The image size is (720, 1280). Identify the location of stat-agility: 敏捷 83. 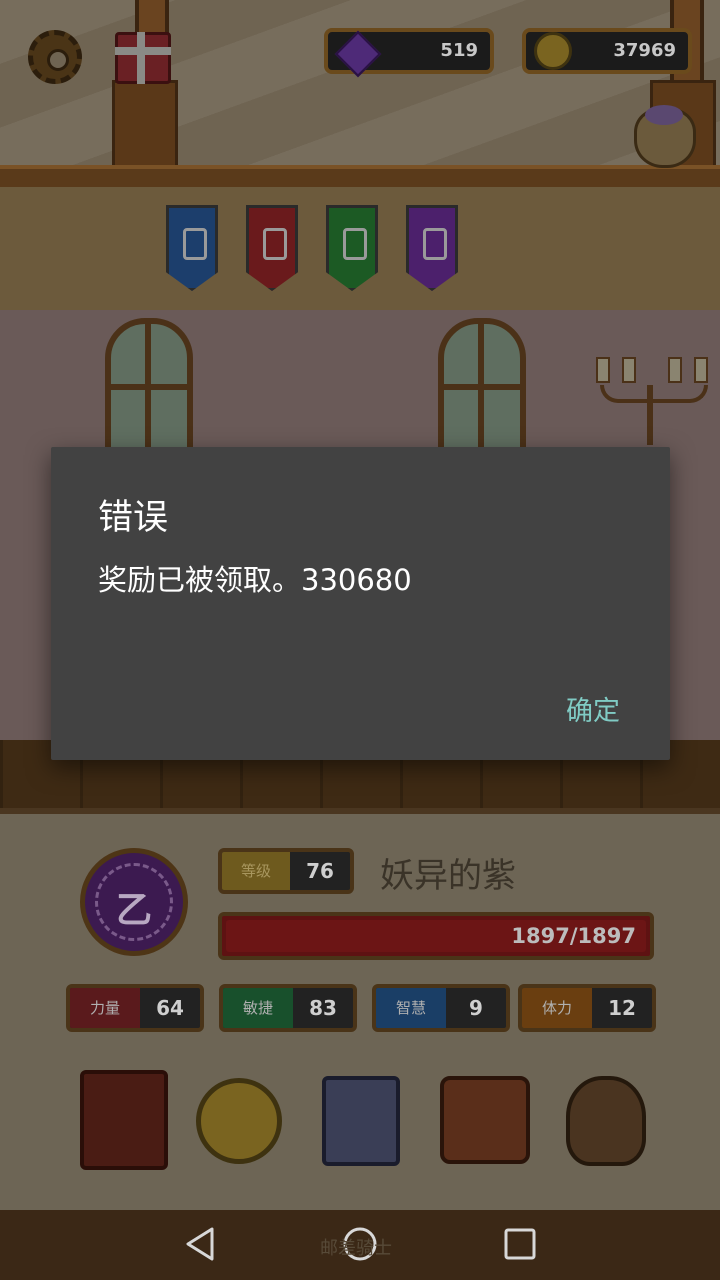
(288, 1008).